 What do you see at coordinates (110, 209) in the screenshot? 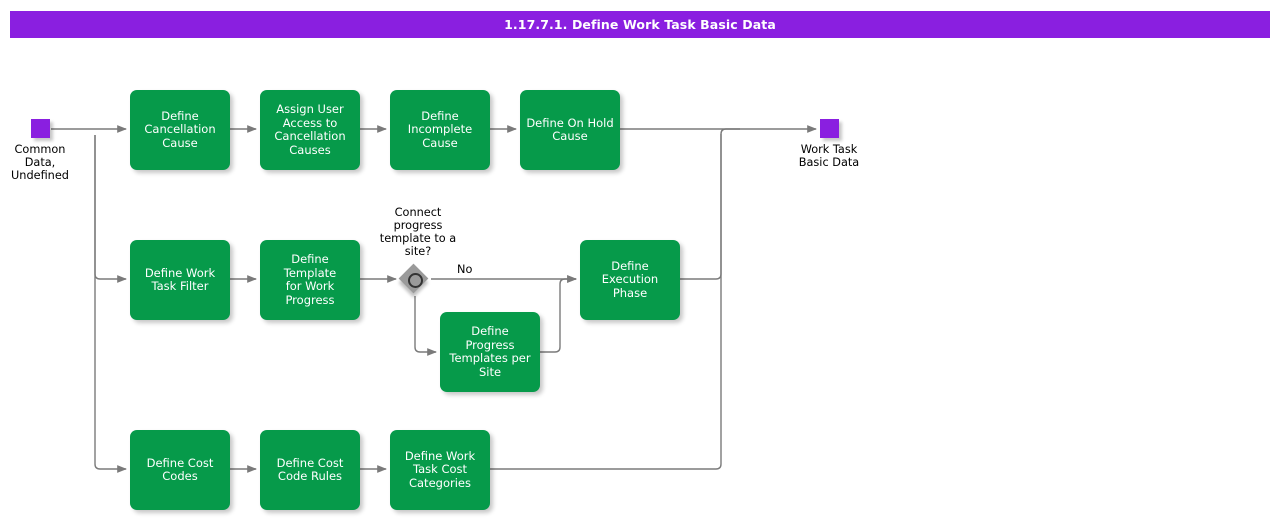
I see `edge-start-to-work-task-filter` at bounding box center [110, 209].